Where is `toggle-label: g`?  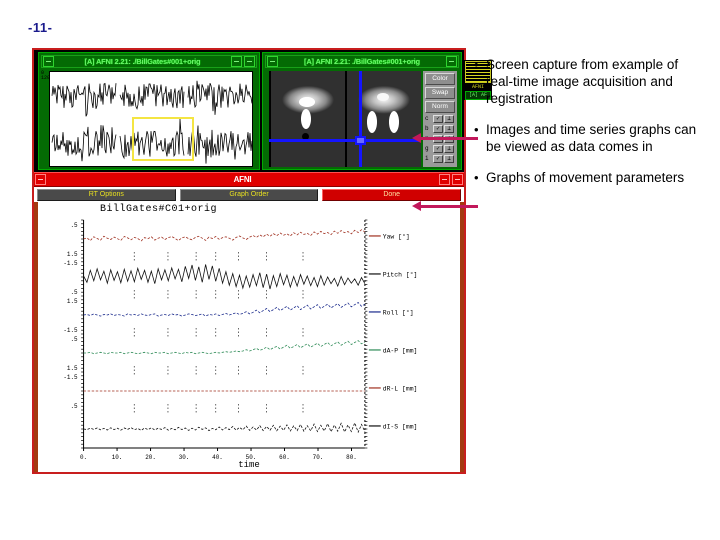 toggle-label: g is located at coordinates (427, 148).